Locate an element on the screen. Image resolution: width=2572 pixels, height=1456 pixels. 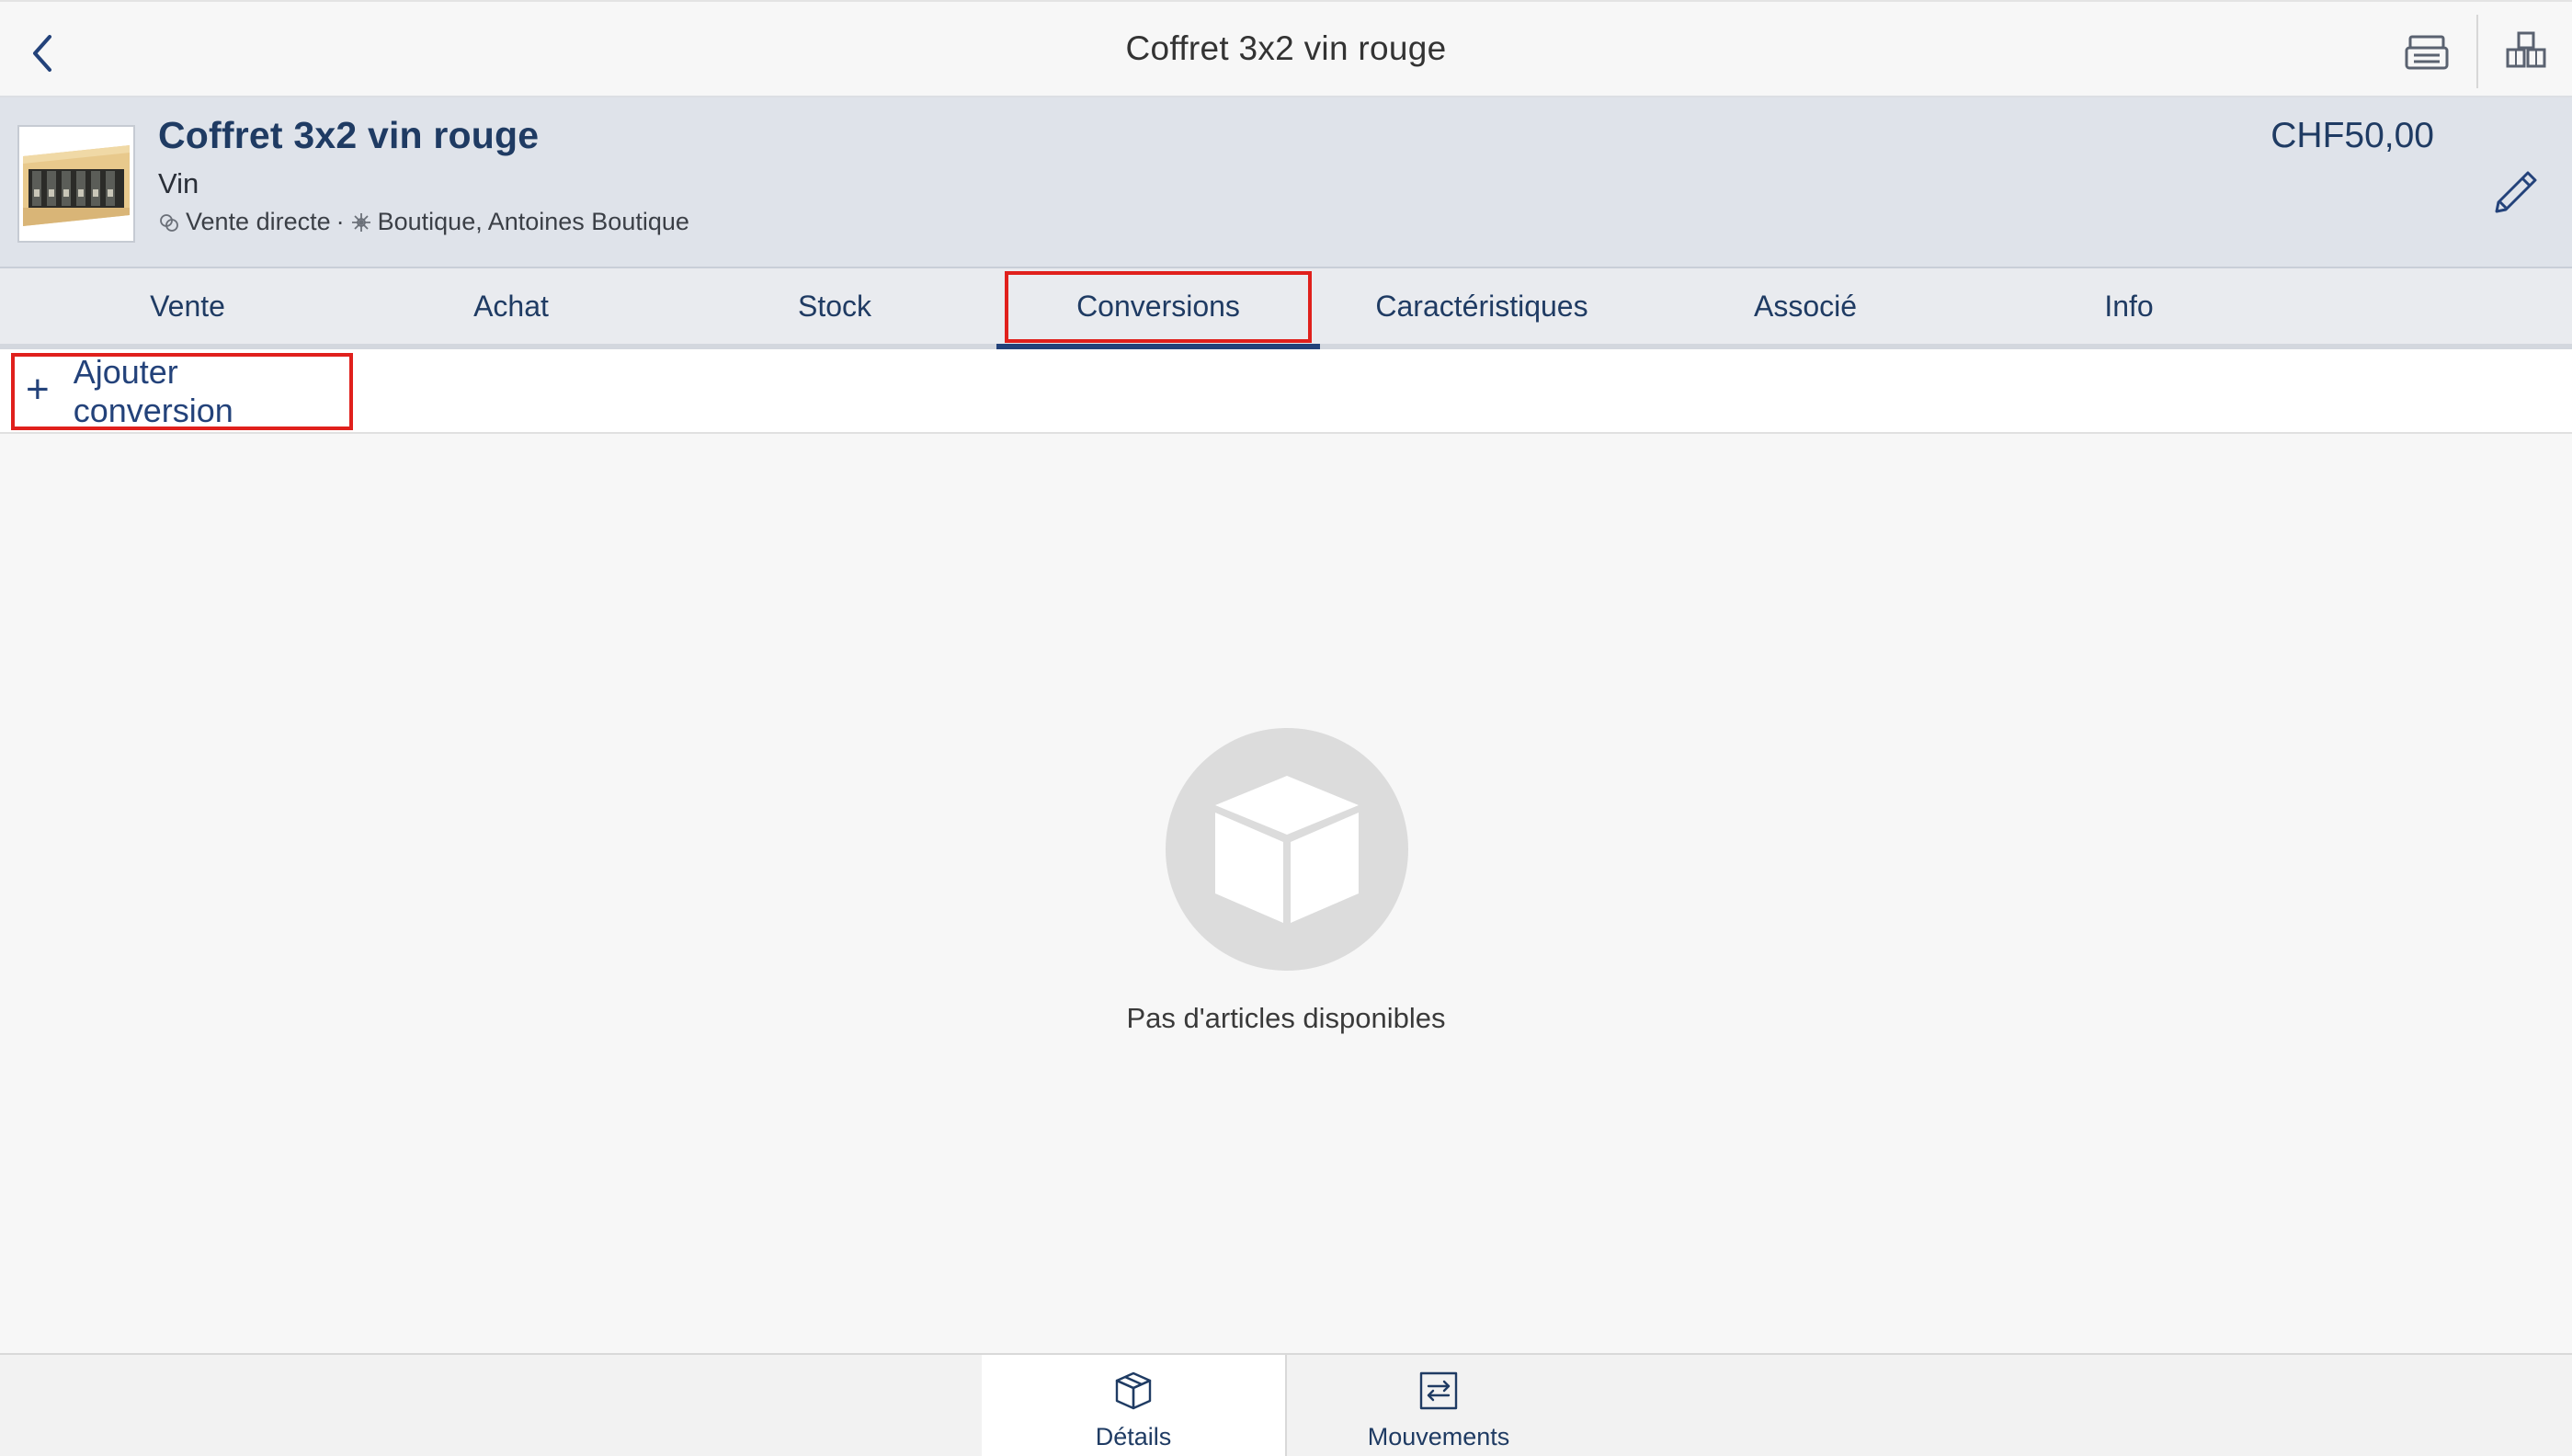
empty-state-badge is located at coordinates (1287, 849).